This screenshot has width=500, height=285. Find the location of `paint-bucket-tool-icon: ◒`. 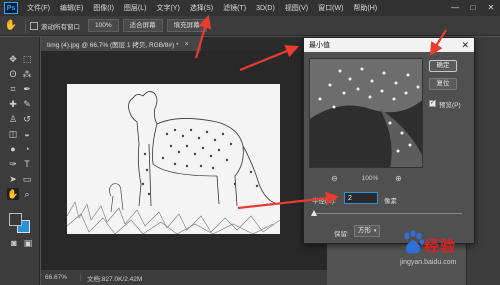

paint-bucket-tool-icon: ◒ is located at coordinates (27, 134).